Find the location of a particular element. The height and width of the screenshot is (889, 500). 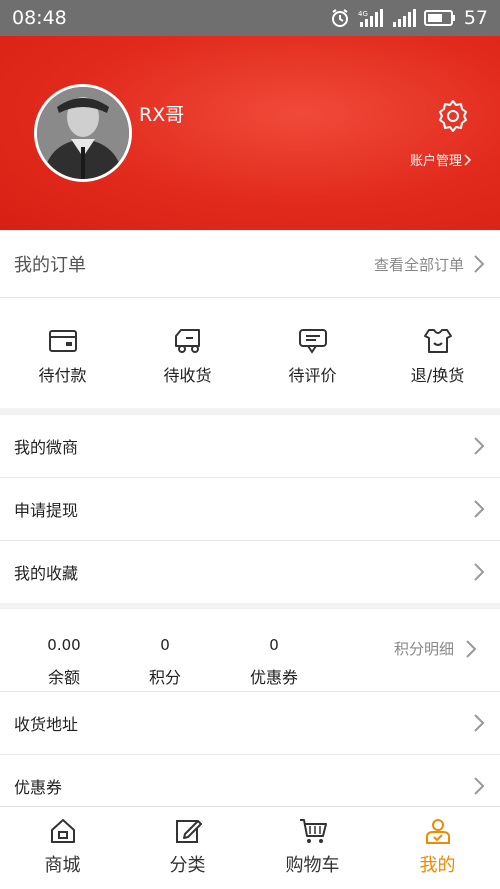

home-icon is located at coordinates (62, 831).